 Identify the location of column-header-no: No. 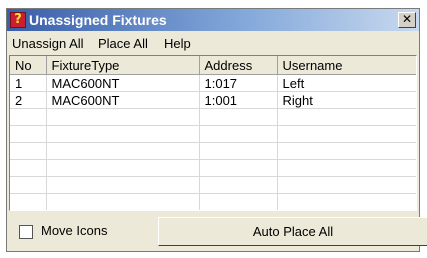
(28, 65).